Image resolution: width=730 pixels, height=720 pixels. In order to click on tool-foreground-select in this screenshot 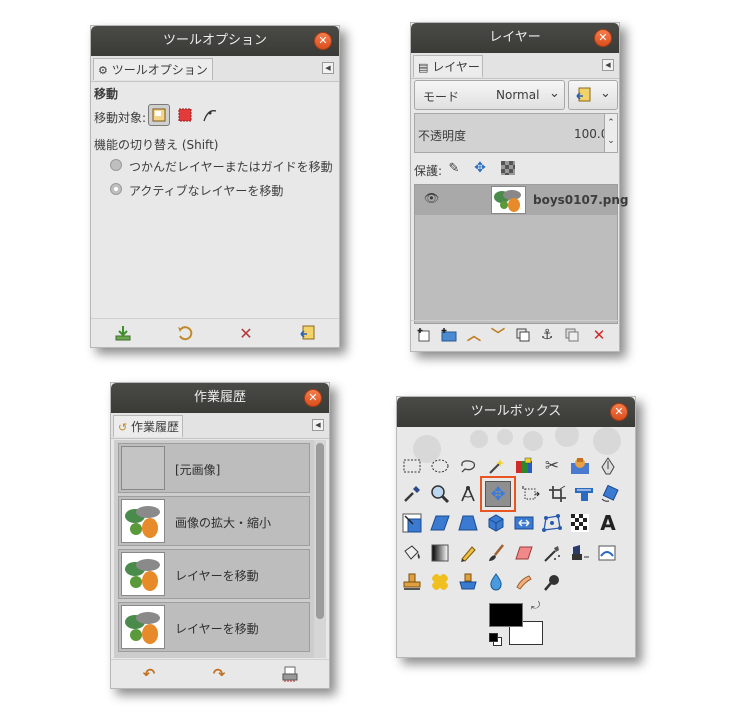, I will do `click(580, 466)`.